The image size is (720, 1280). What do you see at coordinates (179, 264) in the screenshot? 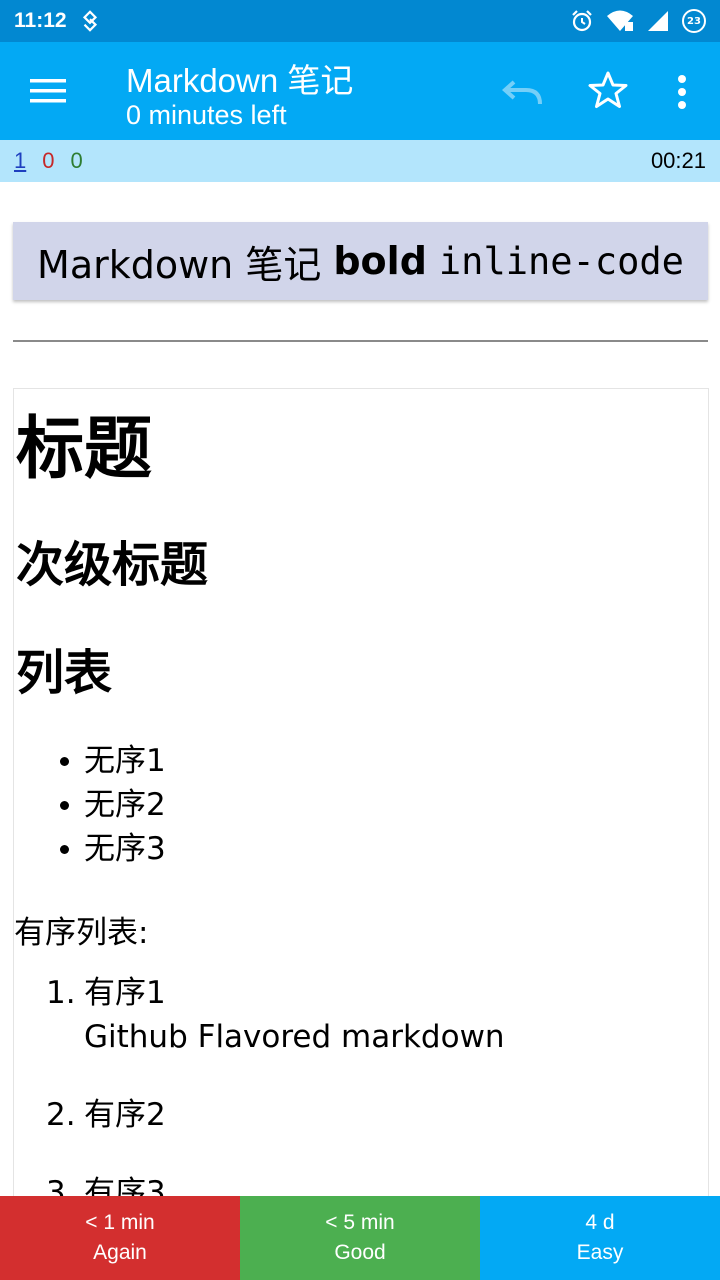
I see `question-text: Markdown 笔记` at bounding box center [179, 264].